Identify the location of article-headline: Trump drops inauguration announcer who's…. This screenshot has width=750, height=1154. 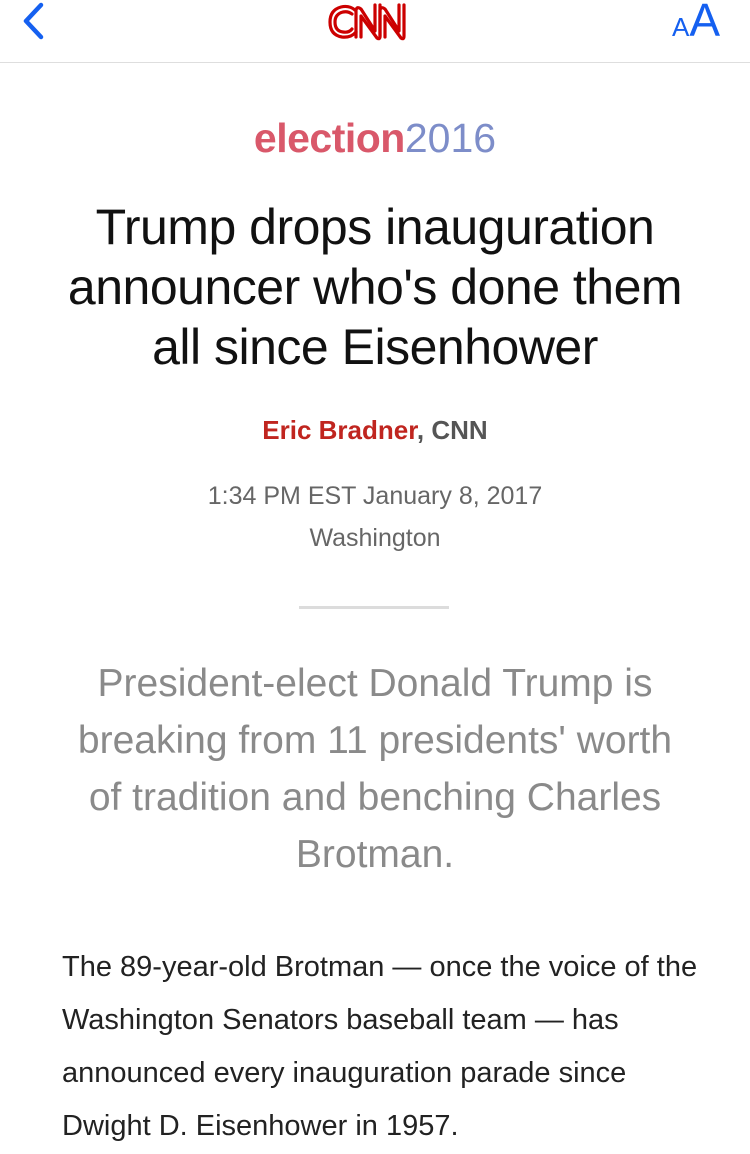
(375, 287).